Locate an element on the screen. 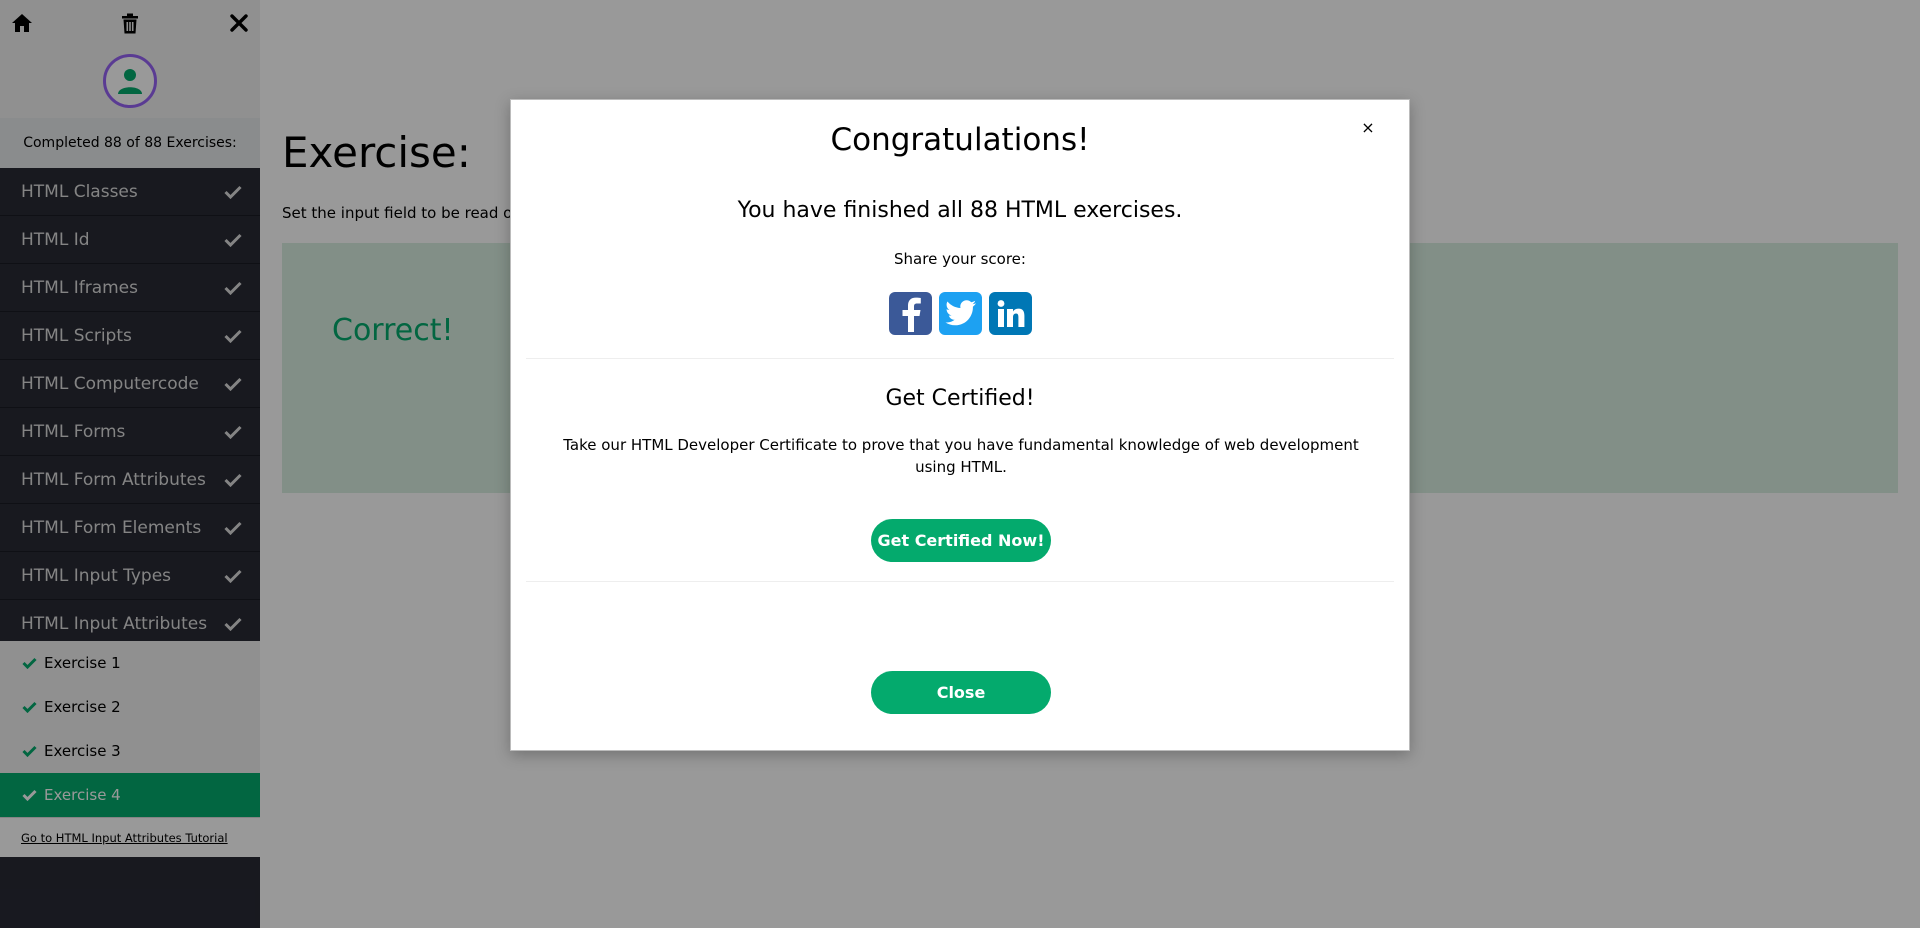 This screenshot has height=928, width=1920. close-button: Close is located at coordinates (961, 692).